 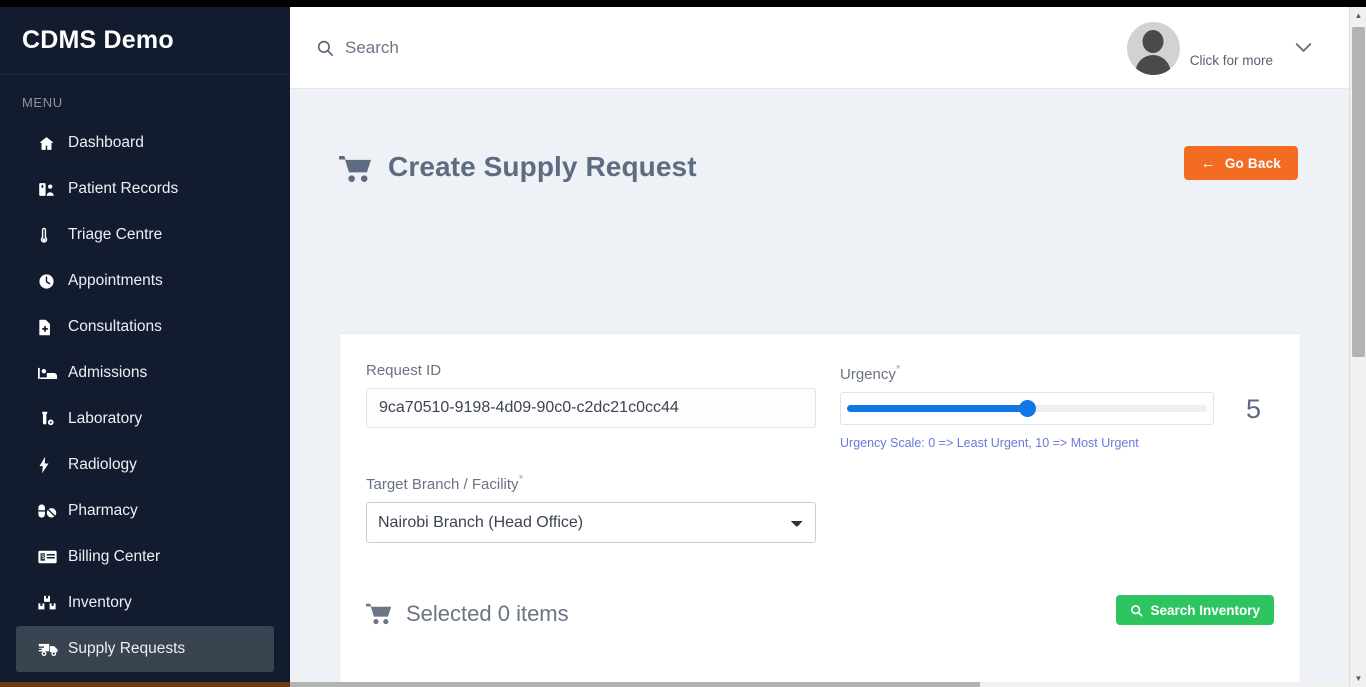 I want to click on go-back-button: ← Go Back, so click(x=1240, y=163).